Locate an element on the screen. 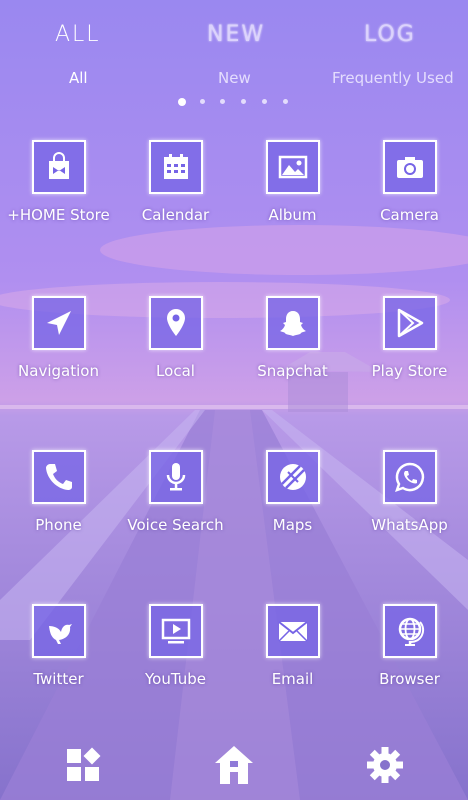 The height and width of the screenshot is (800, 468). email-envelope-icon is located at coordinates (292, 631).